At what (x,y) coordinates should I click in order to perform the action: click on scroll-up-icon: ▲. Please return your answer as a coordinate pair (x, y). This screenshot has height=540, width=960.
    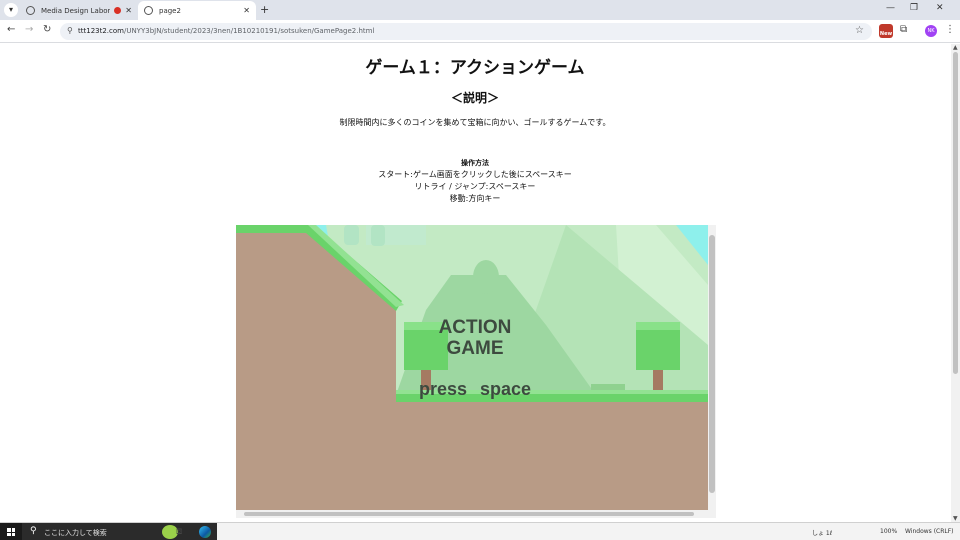
    Looking at the image, I should click on (955, 47).